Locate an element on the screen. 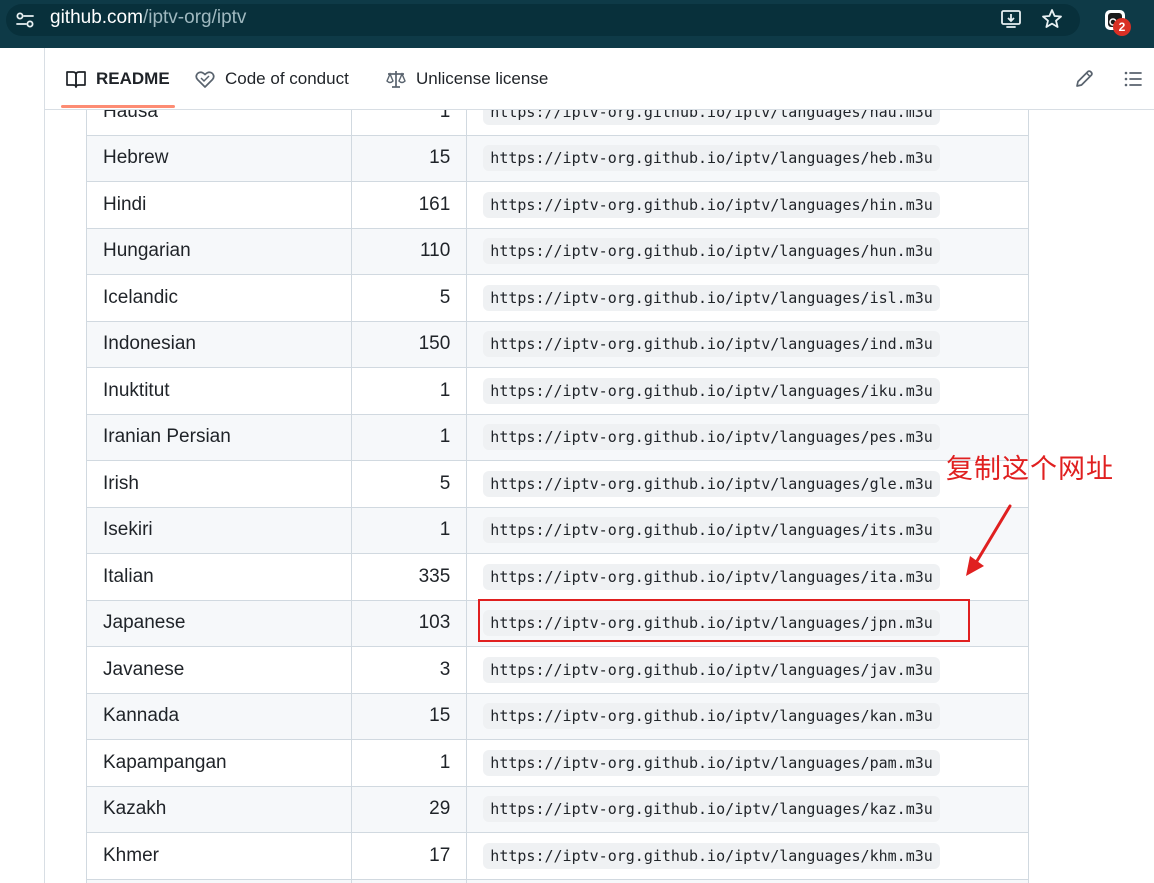 This screenshot has width=1154, height=883. language-cell: Italian is located at coordinates (219, 577).